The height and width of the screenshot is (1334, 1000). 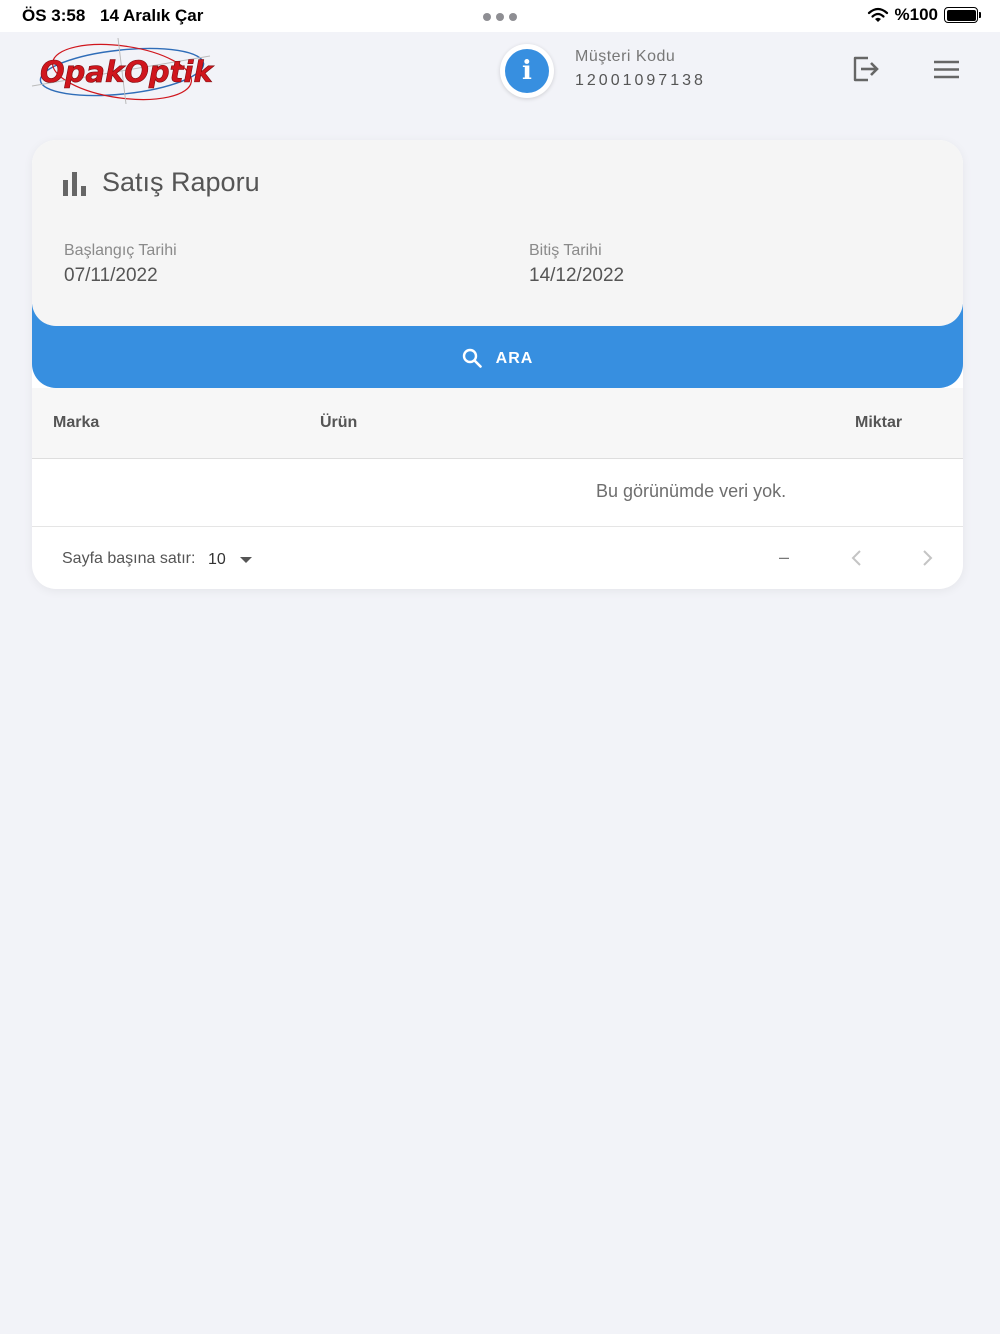 What do you see at coordinates (497, 423) in the screenshot?
I see `table-header: Marka Ürün Miktar` at bounding box center [497, 423].